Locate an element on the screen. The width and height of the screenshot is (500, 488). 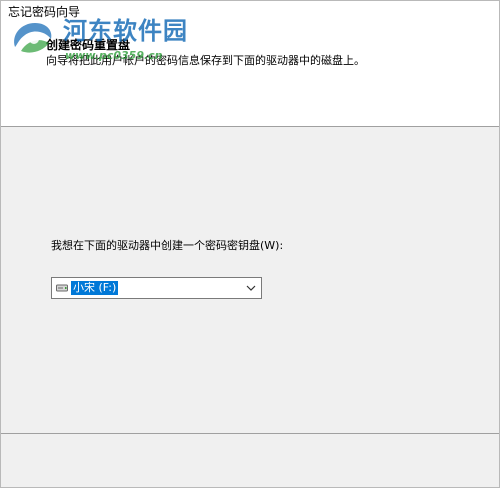
drive-selected-value: 小宋 (F:) is located at coordinates (95, 288).